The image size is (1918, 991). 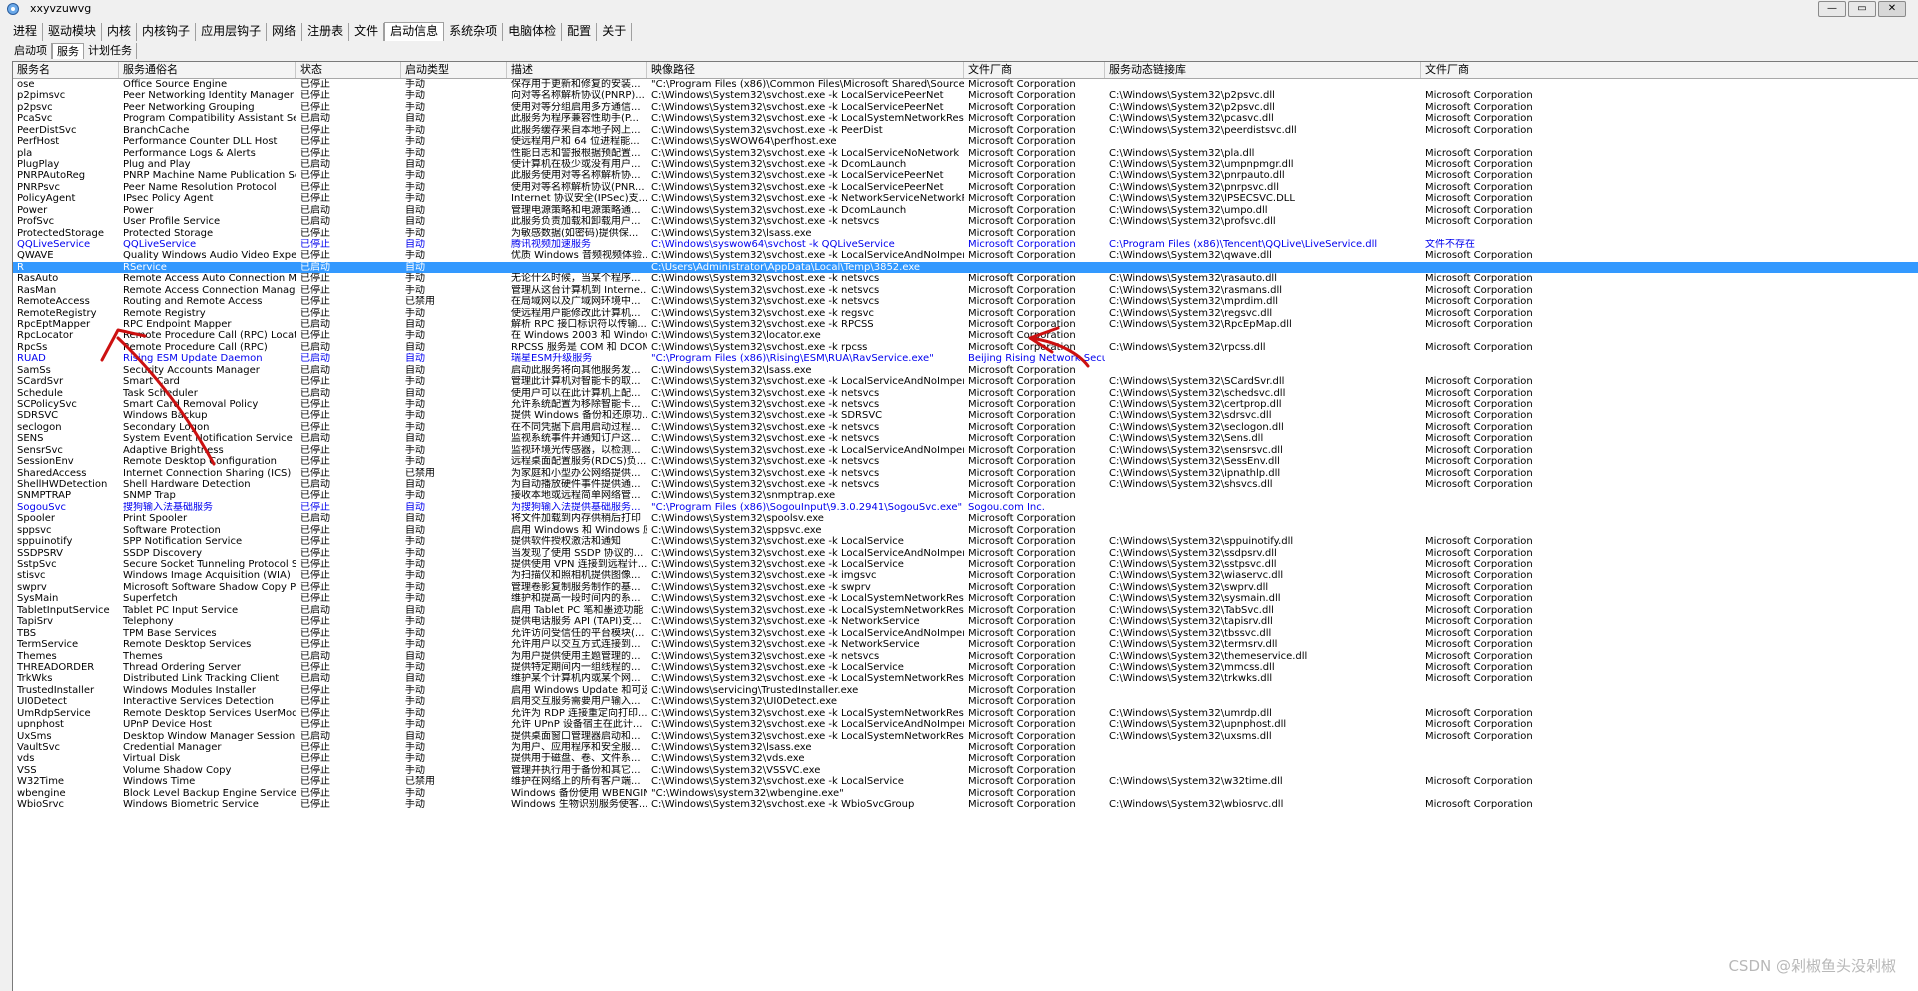 What do you see at coordinates (805, 70) in the screenshot?
I see `column-header-image-path: 映像路径` at bounding box center [805, 70].